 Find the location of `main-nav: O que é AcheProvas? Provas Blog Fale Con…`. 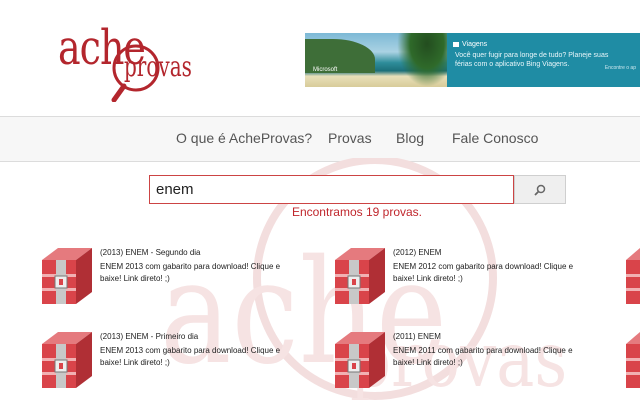

main-nav: O que é AcheProvas? Provas Blog Fale Con… is located at coordinates (320, 139).